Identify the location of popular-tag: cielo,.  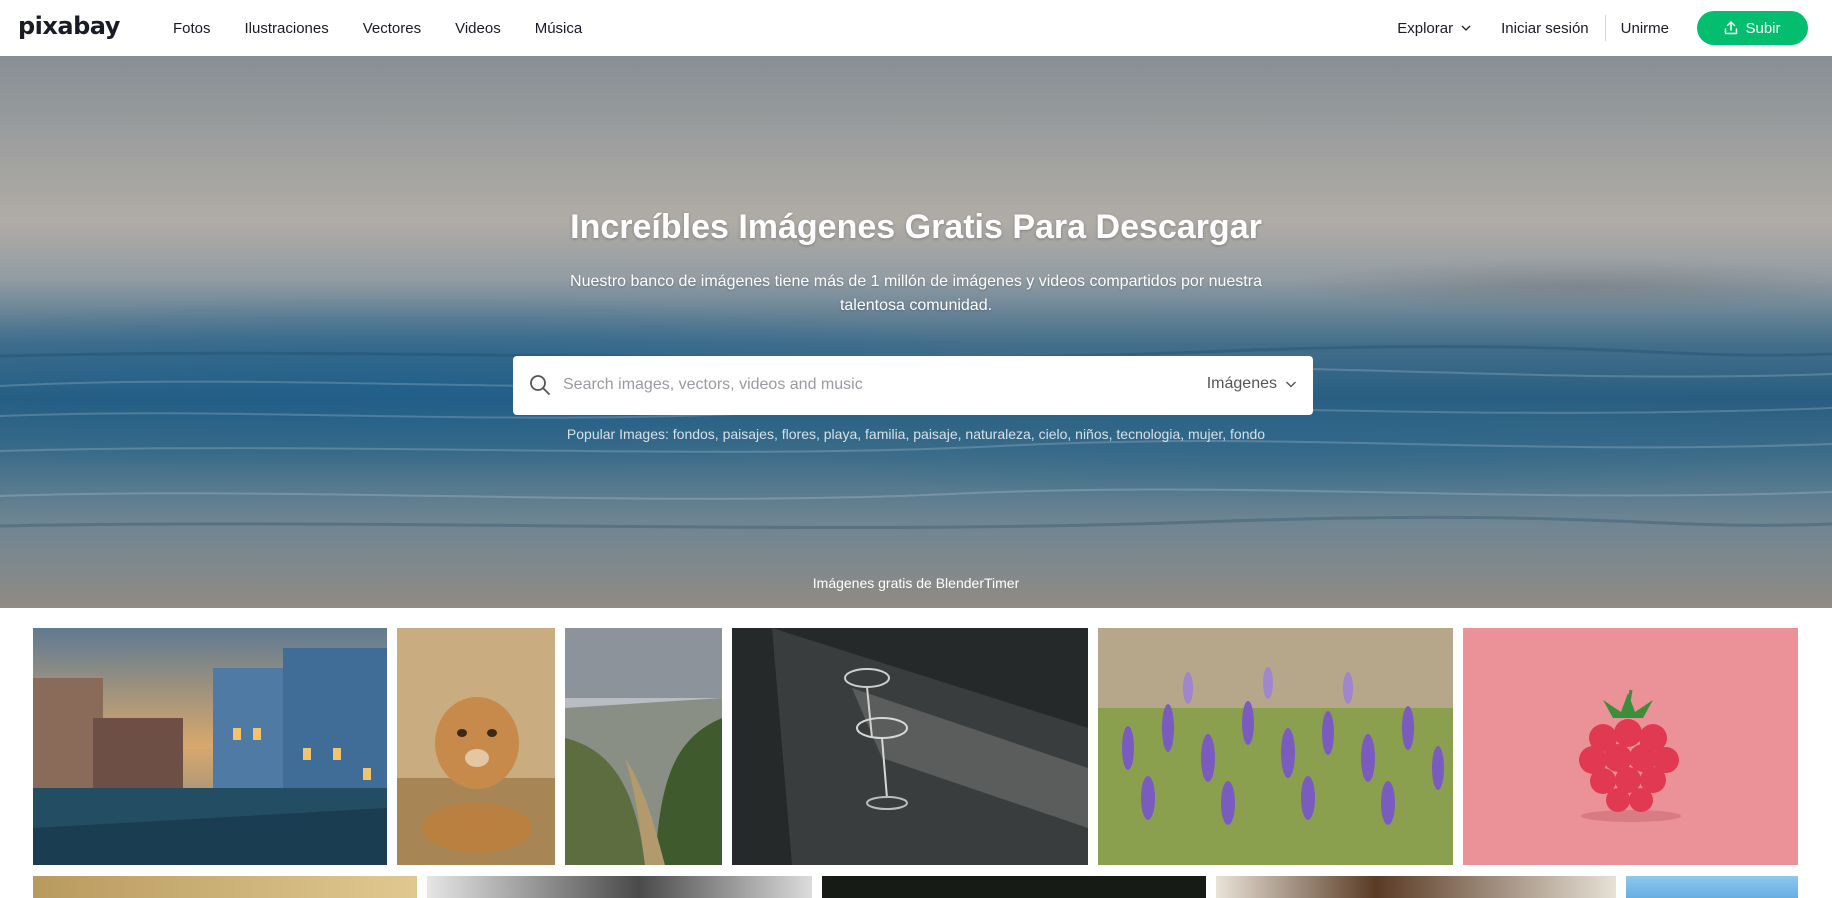
(1053, 434).